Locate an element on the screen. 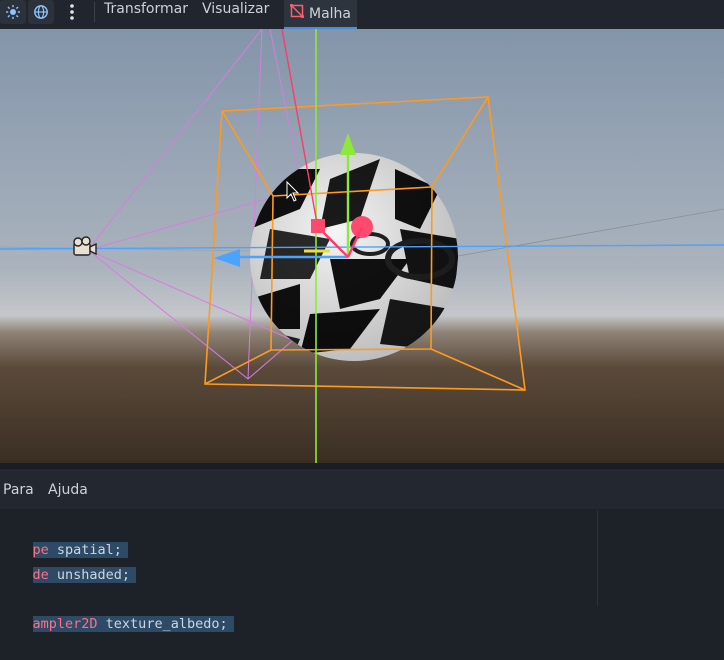 The image size is (724, 660). more-vertical-icon is located at coordinates (72, 12).